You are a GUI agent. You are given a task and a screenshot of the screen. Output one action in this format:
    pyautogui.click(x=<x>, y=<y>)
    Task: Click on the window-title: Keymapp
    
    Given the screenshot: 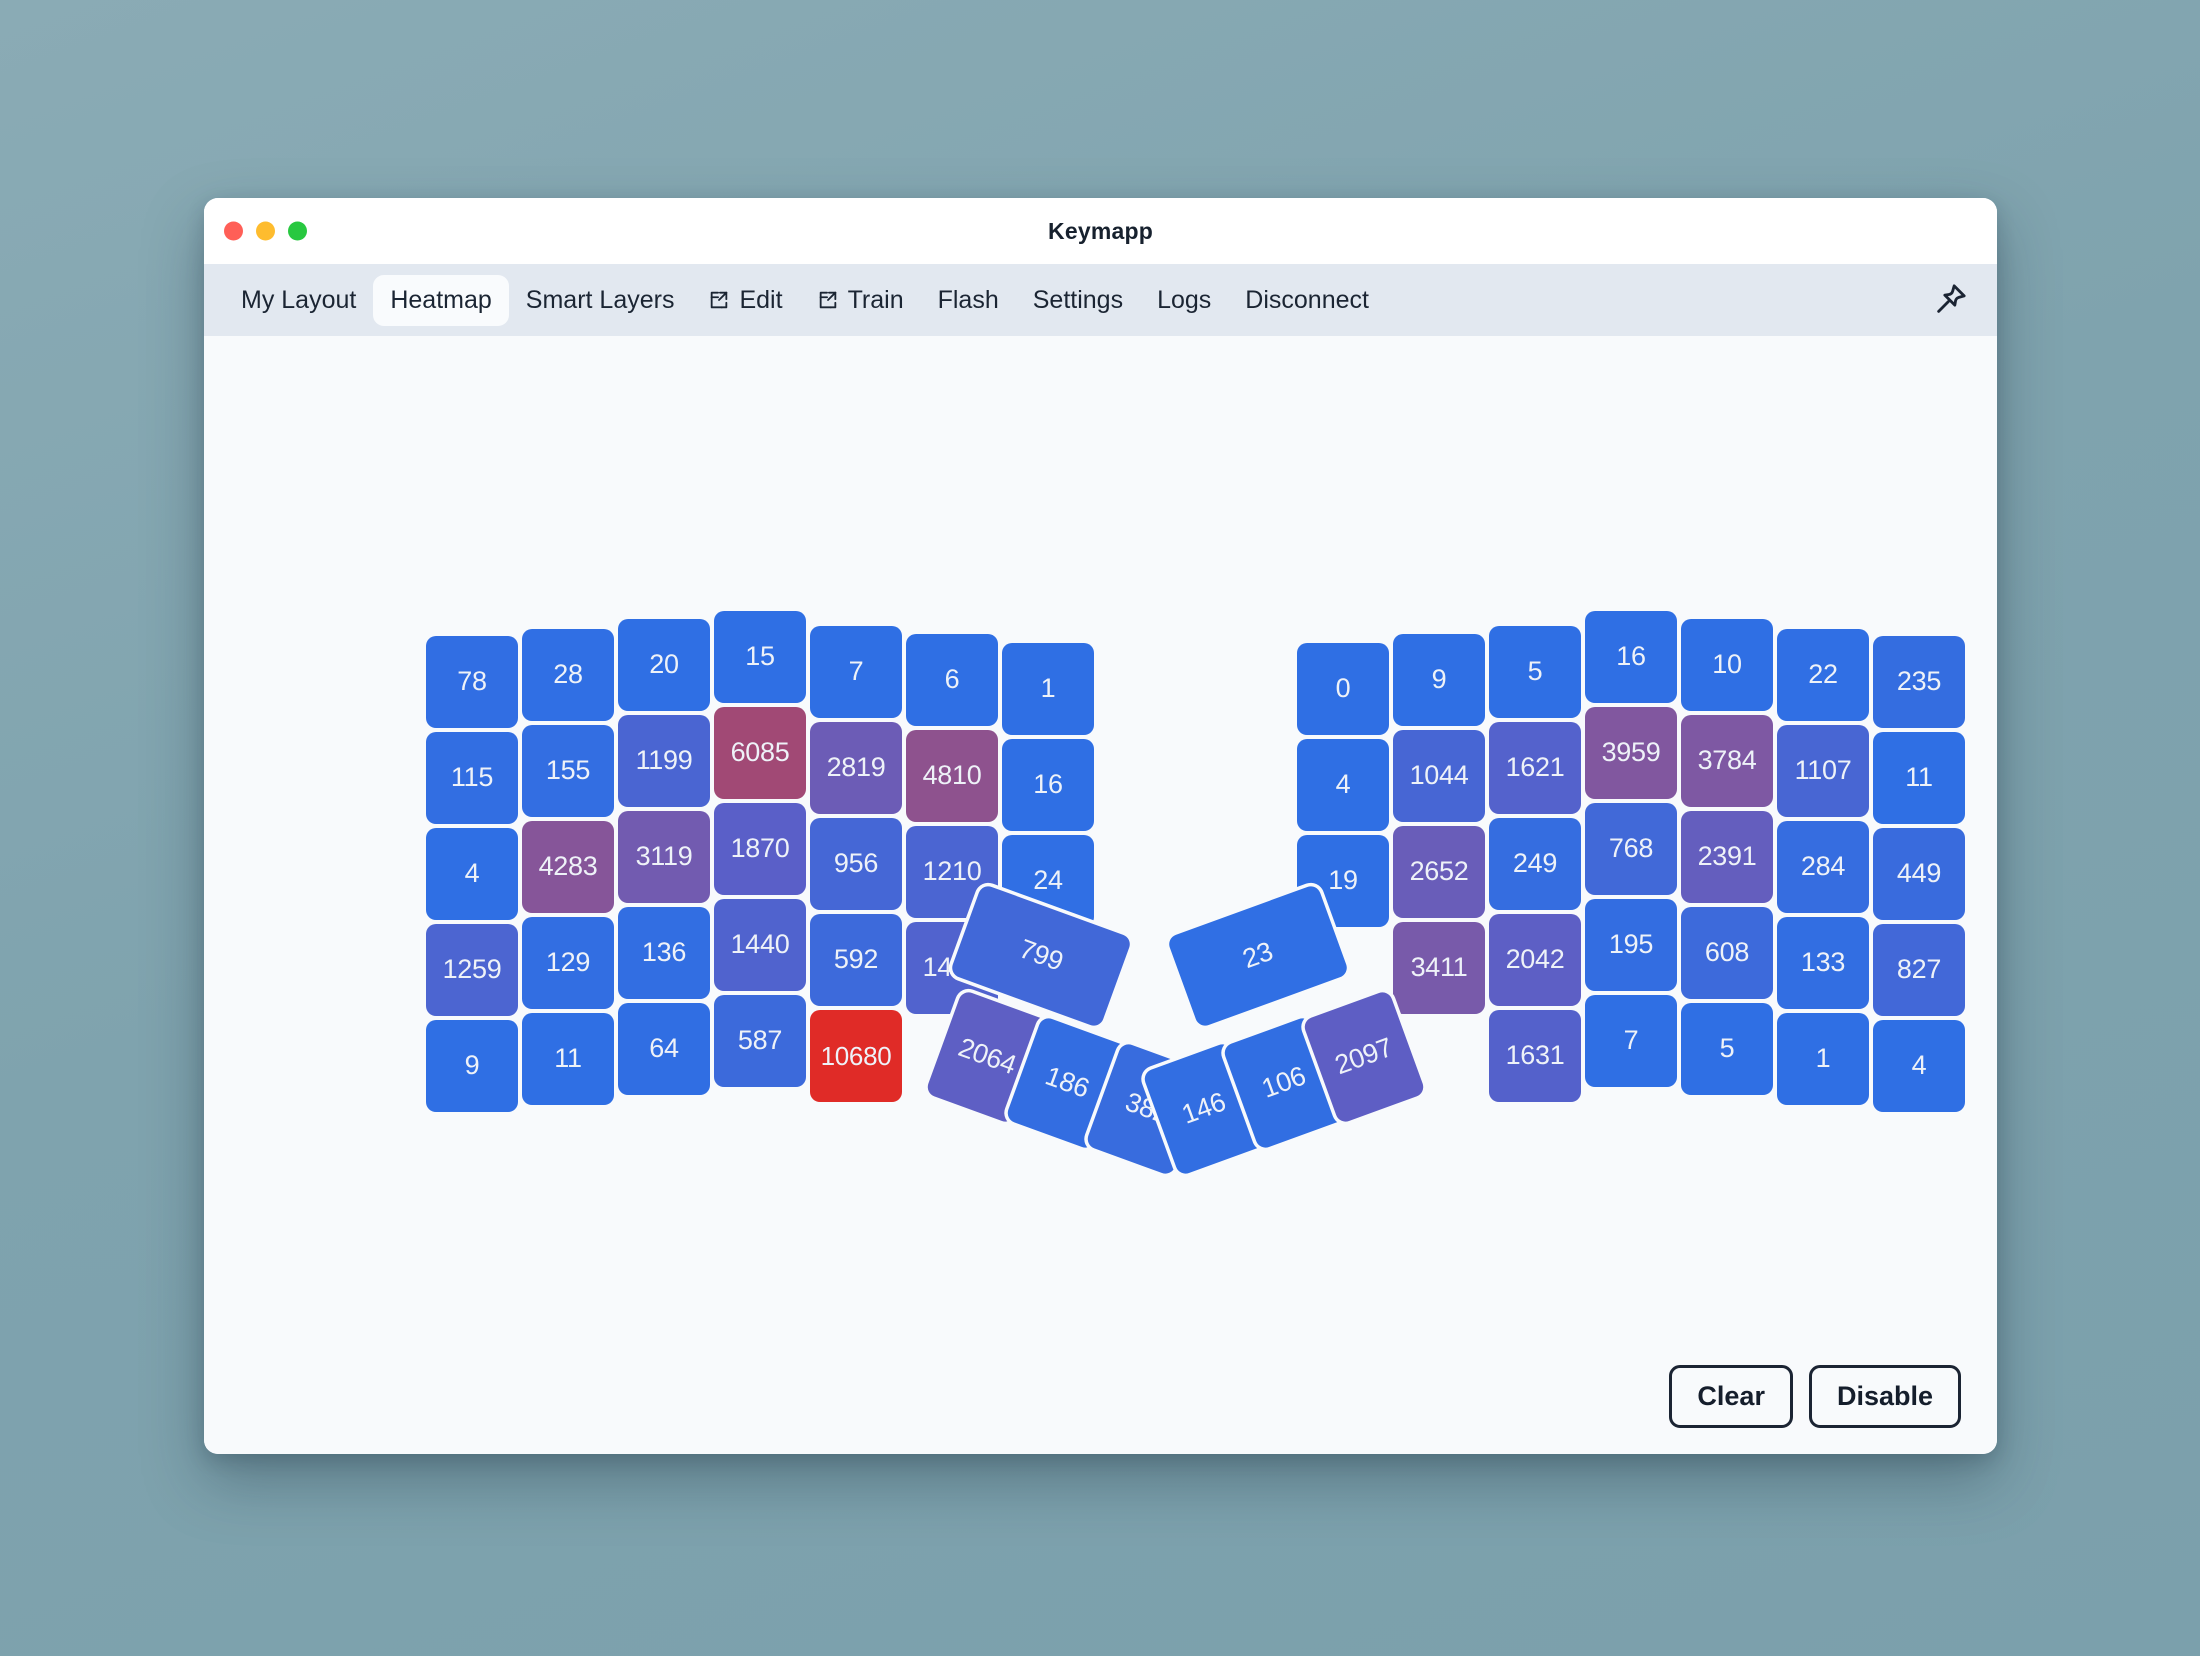 What is the action you would take?
    pyautogui.click(x=1100, y=230)
    